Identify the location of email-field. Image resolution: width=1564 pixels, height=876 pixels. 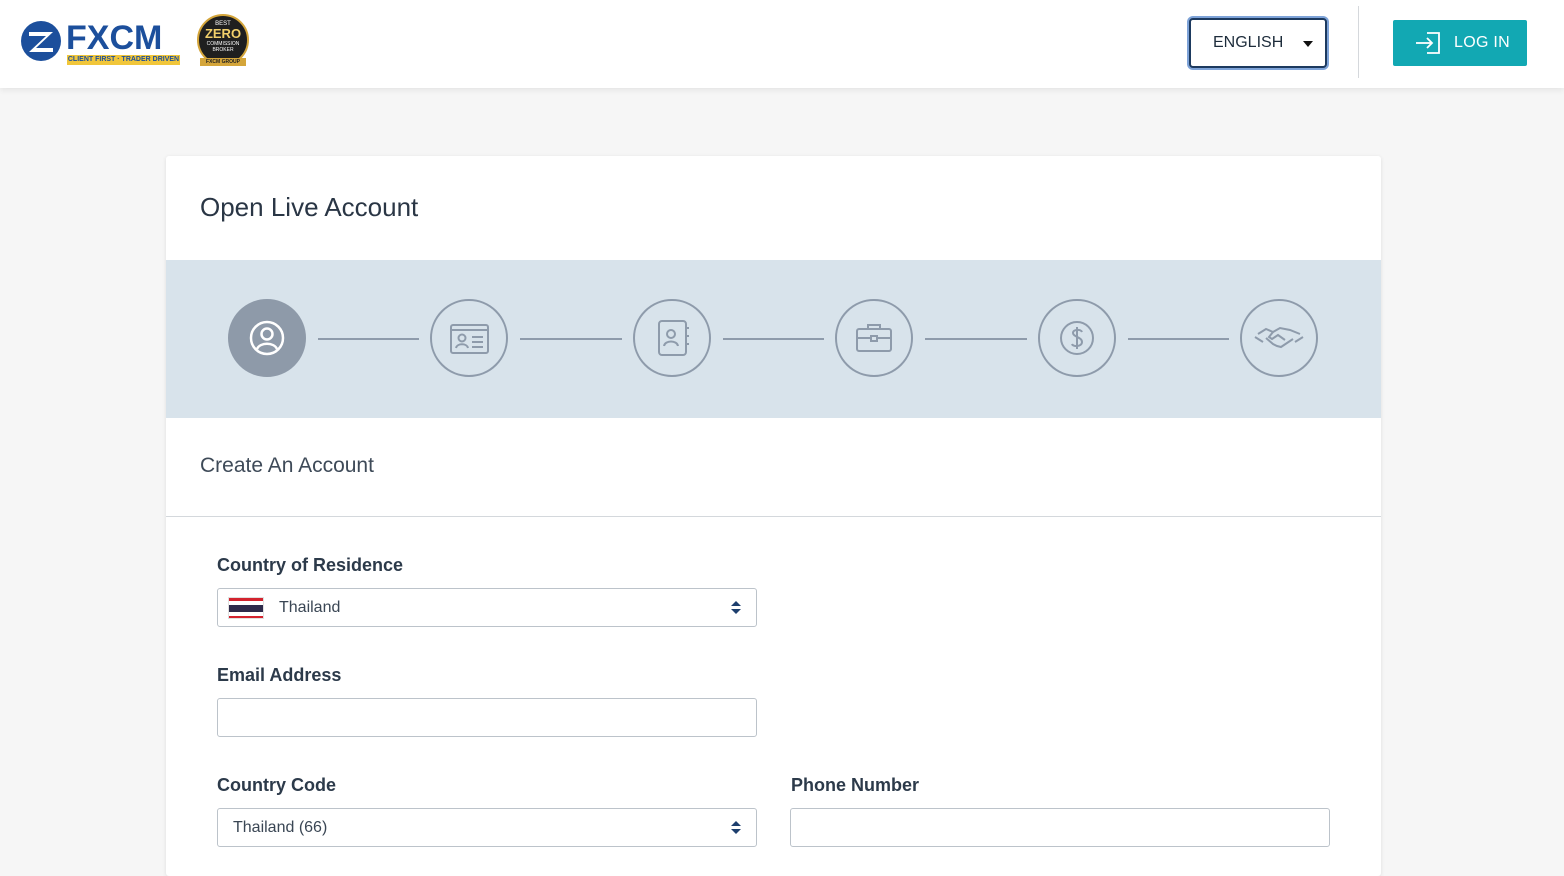
(487, 717).